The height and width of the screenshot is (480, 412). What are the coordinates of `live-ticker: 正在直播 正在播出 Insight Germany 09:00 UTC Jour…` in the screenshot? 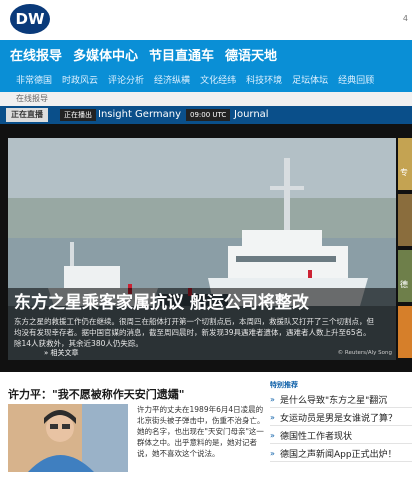 It's located at (206, 115).